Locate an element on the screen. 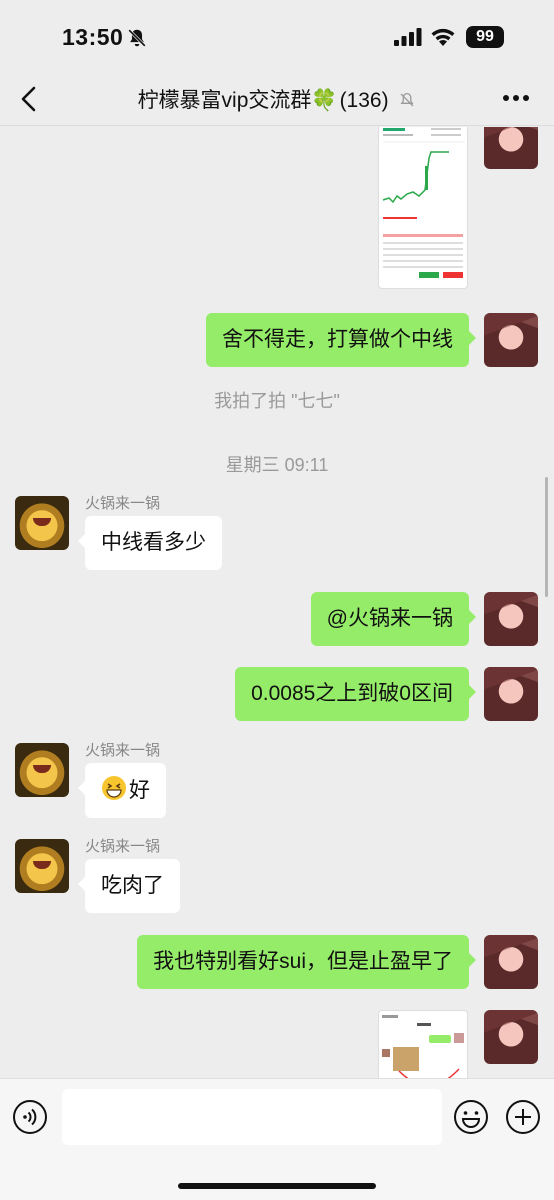 The image size is (554, 1200). chart-screenshot-thumbnail is located at coordinates (423, 203).